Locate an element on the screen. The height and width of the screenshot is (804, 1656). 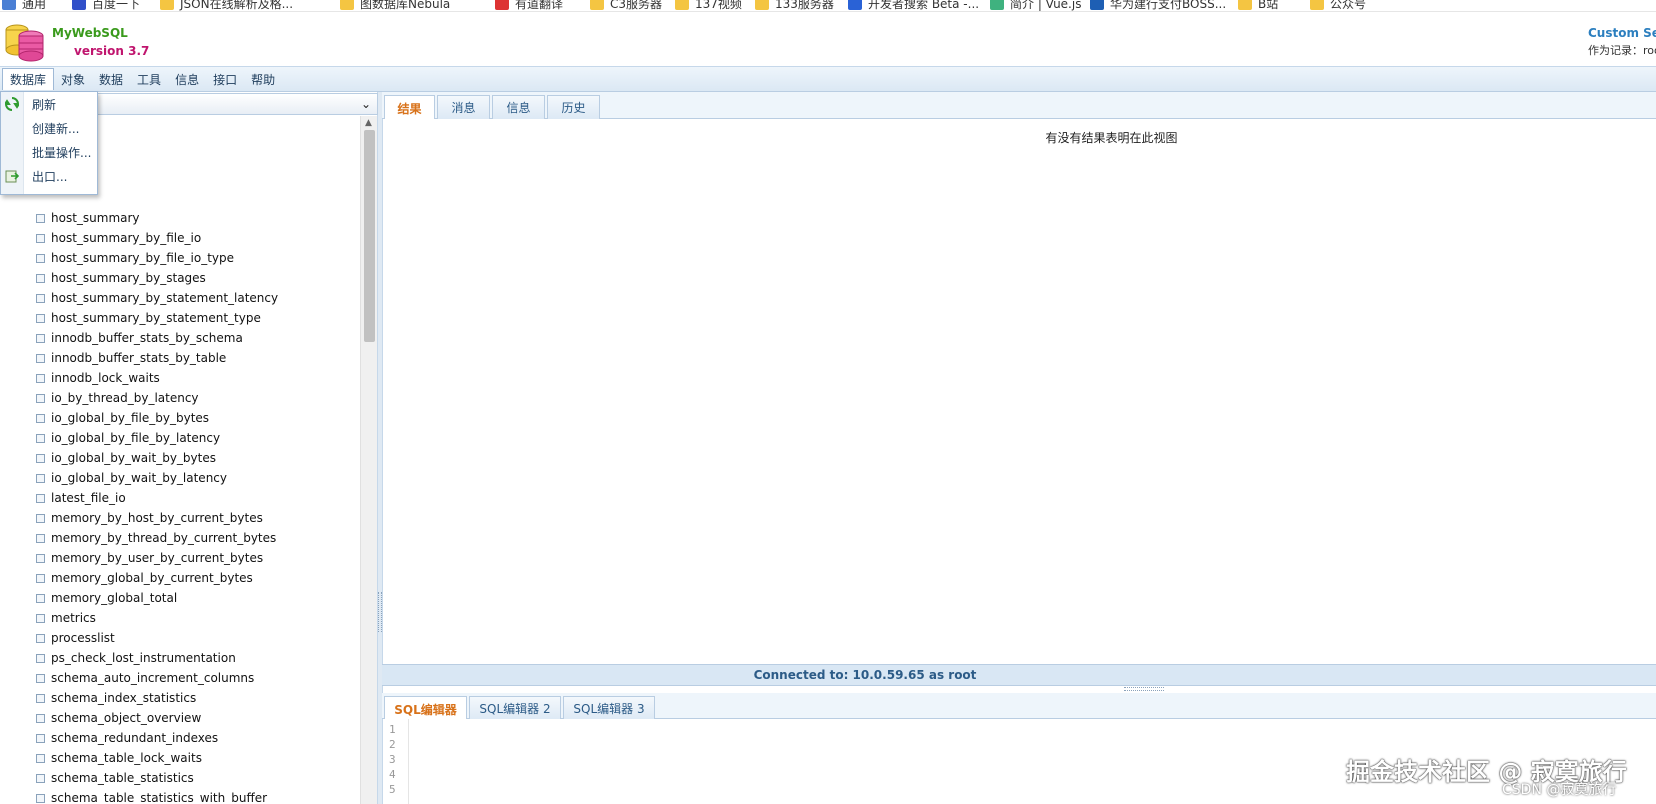
bookmark-youdao: 有道翻译 is located at coordinates (529, 5).